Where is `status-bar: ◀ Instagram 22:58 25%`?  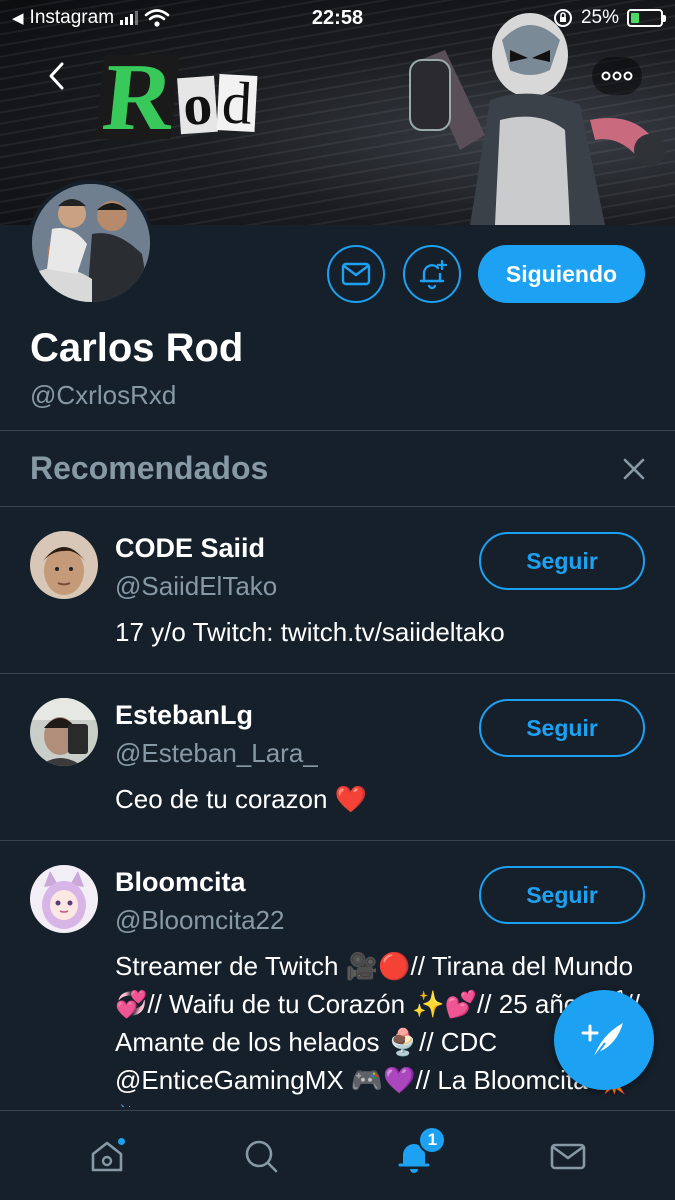 status-bar: ◀ Instagram 22:58 25% is located at coordinates (337, 19).